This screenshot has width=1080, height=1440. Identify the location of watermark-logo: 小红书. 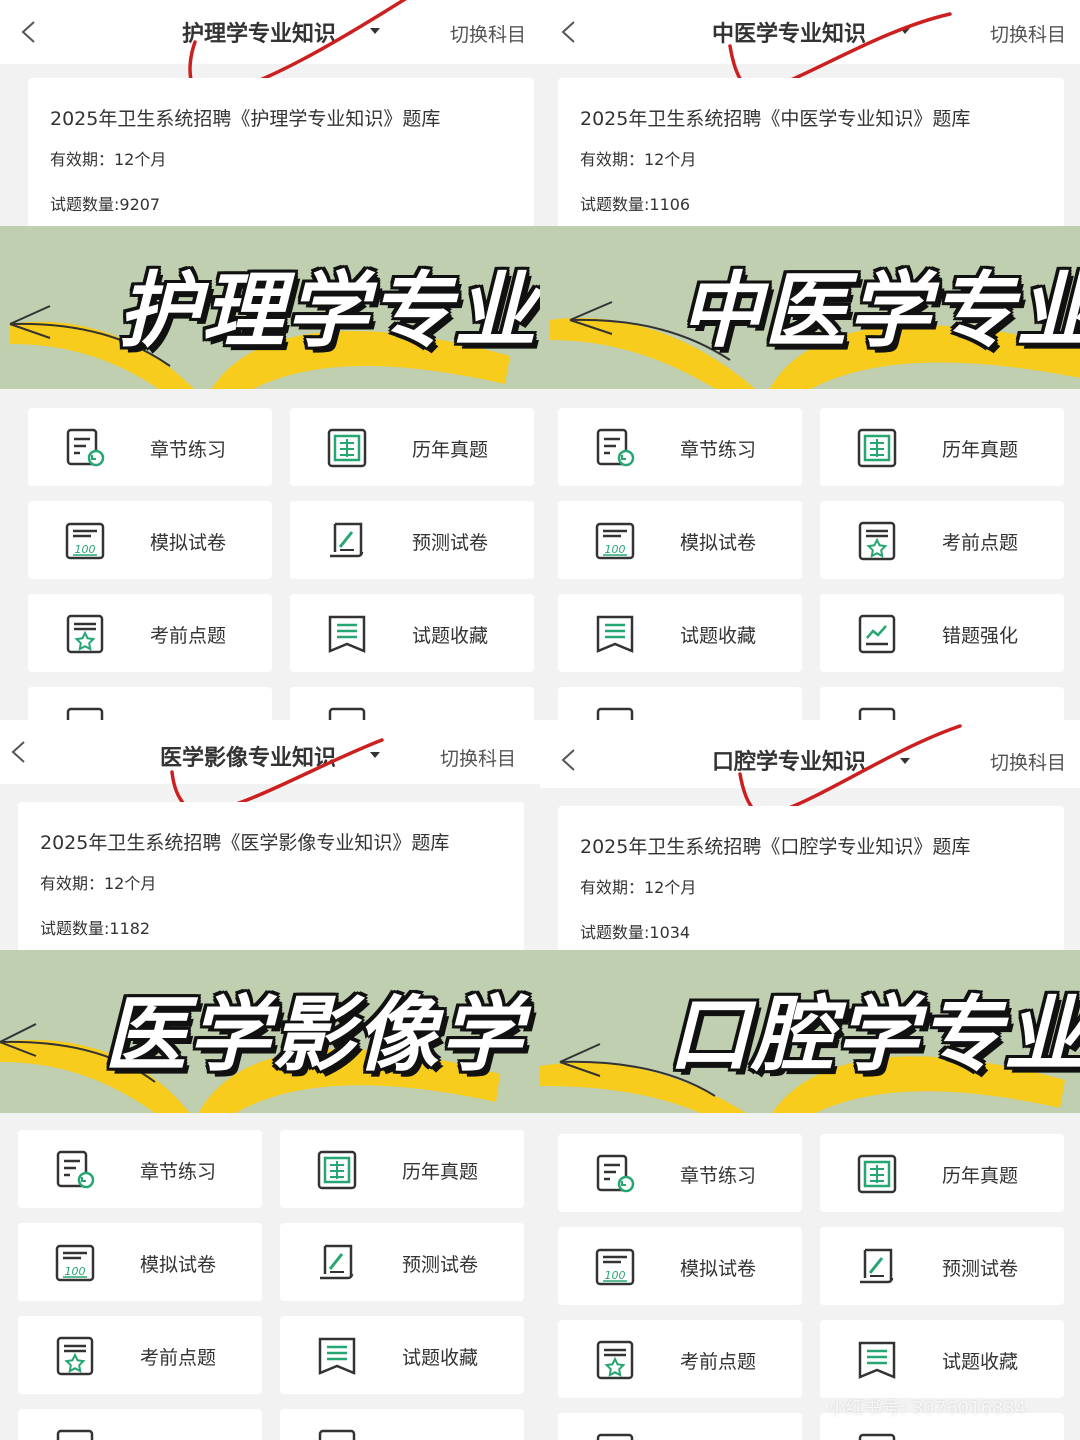
(1032, 1376).